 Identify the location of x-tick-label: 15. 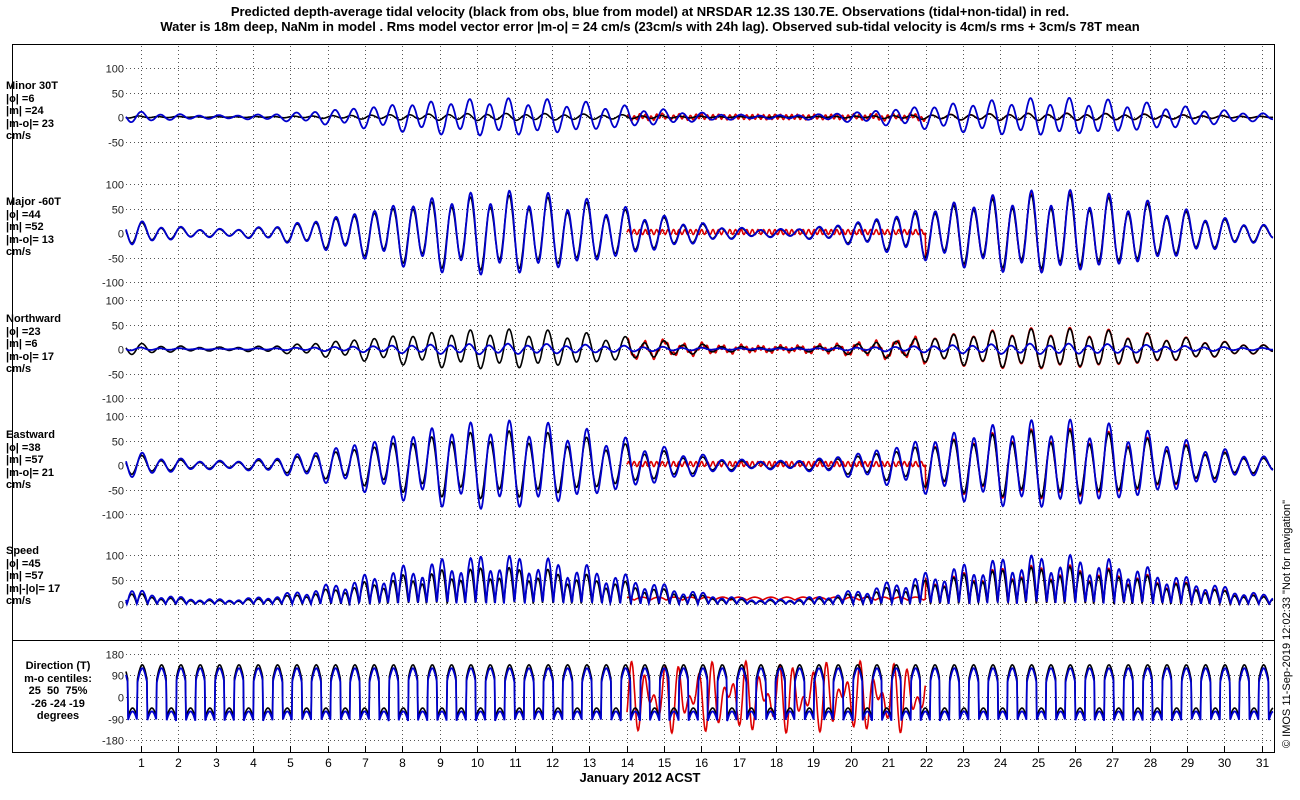
(665, 763).